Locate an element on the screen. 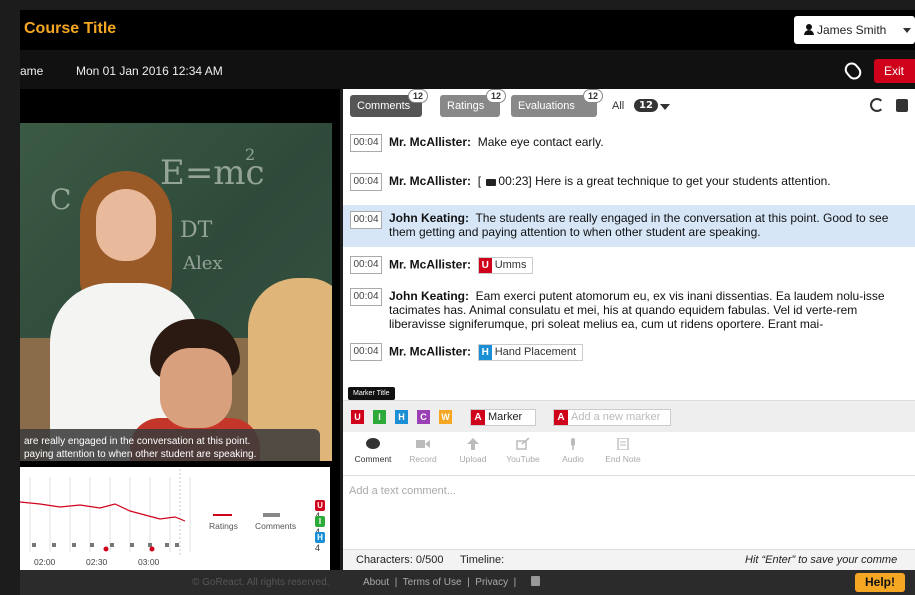 Image resolution: width=915 pixels, height=595 pixels. marker-chip: H Hand Placement is located at coordinates (530, 352).